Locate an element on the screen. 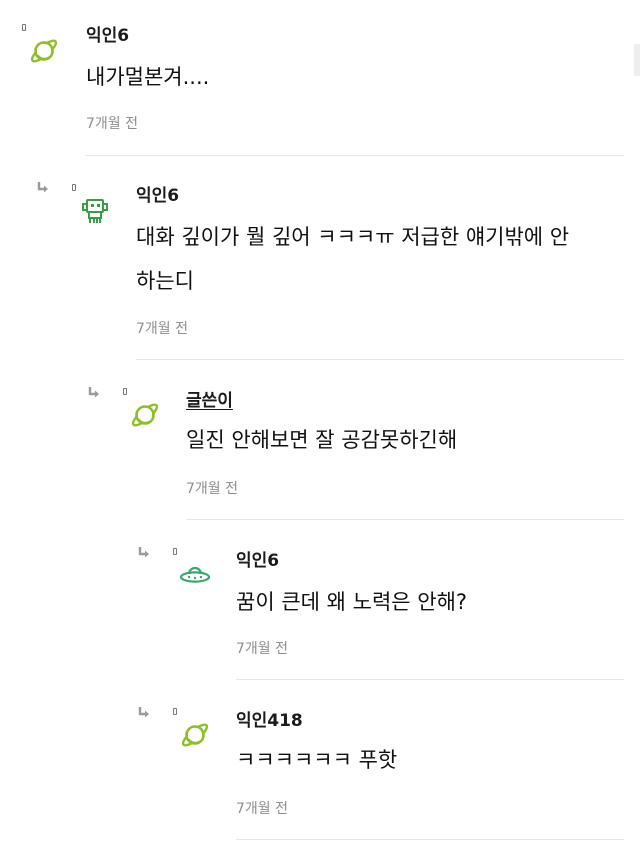 The height and width of the screenshot is (846, 640). comment-body-line: ㅋㅋㅋㅋㅋㅋ 푸핫 is located at coordinates (317, 760).